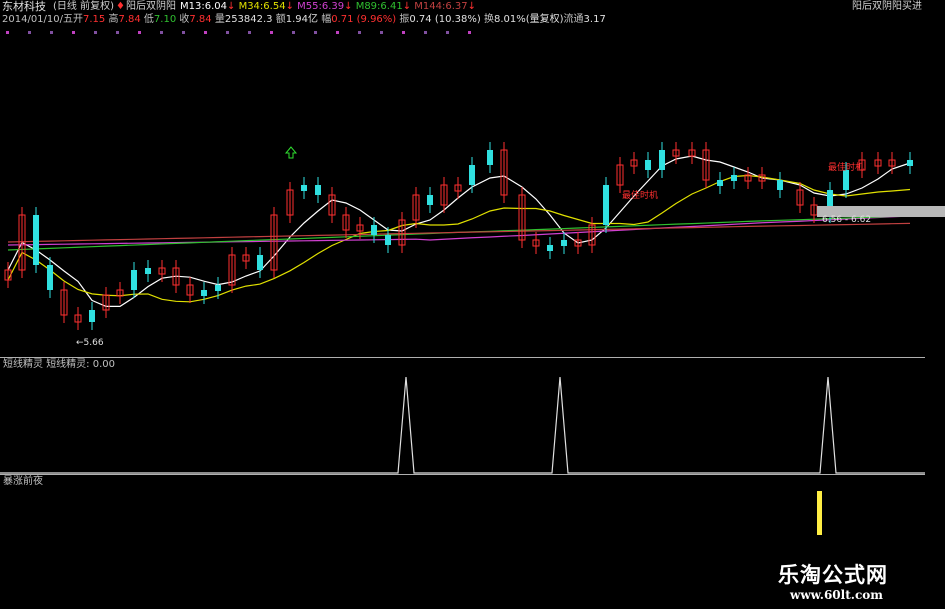  What do you see at coordinates (23, 364) in the screenshot?
I see `panel2-title: 短线精灵` at bounding box center [23, 364].